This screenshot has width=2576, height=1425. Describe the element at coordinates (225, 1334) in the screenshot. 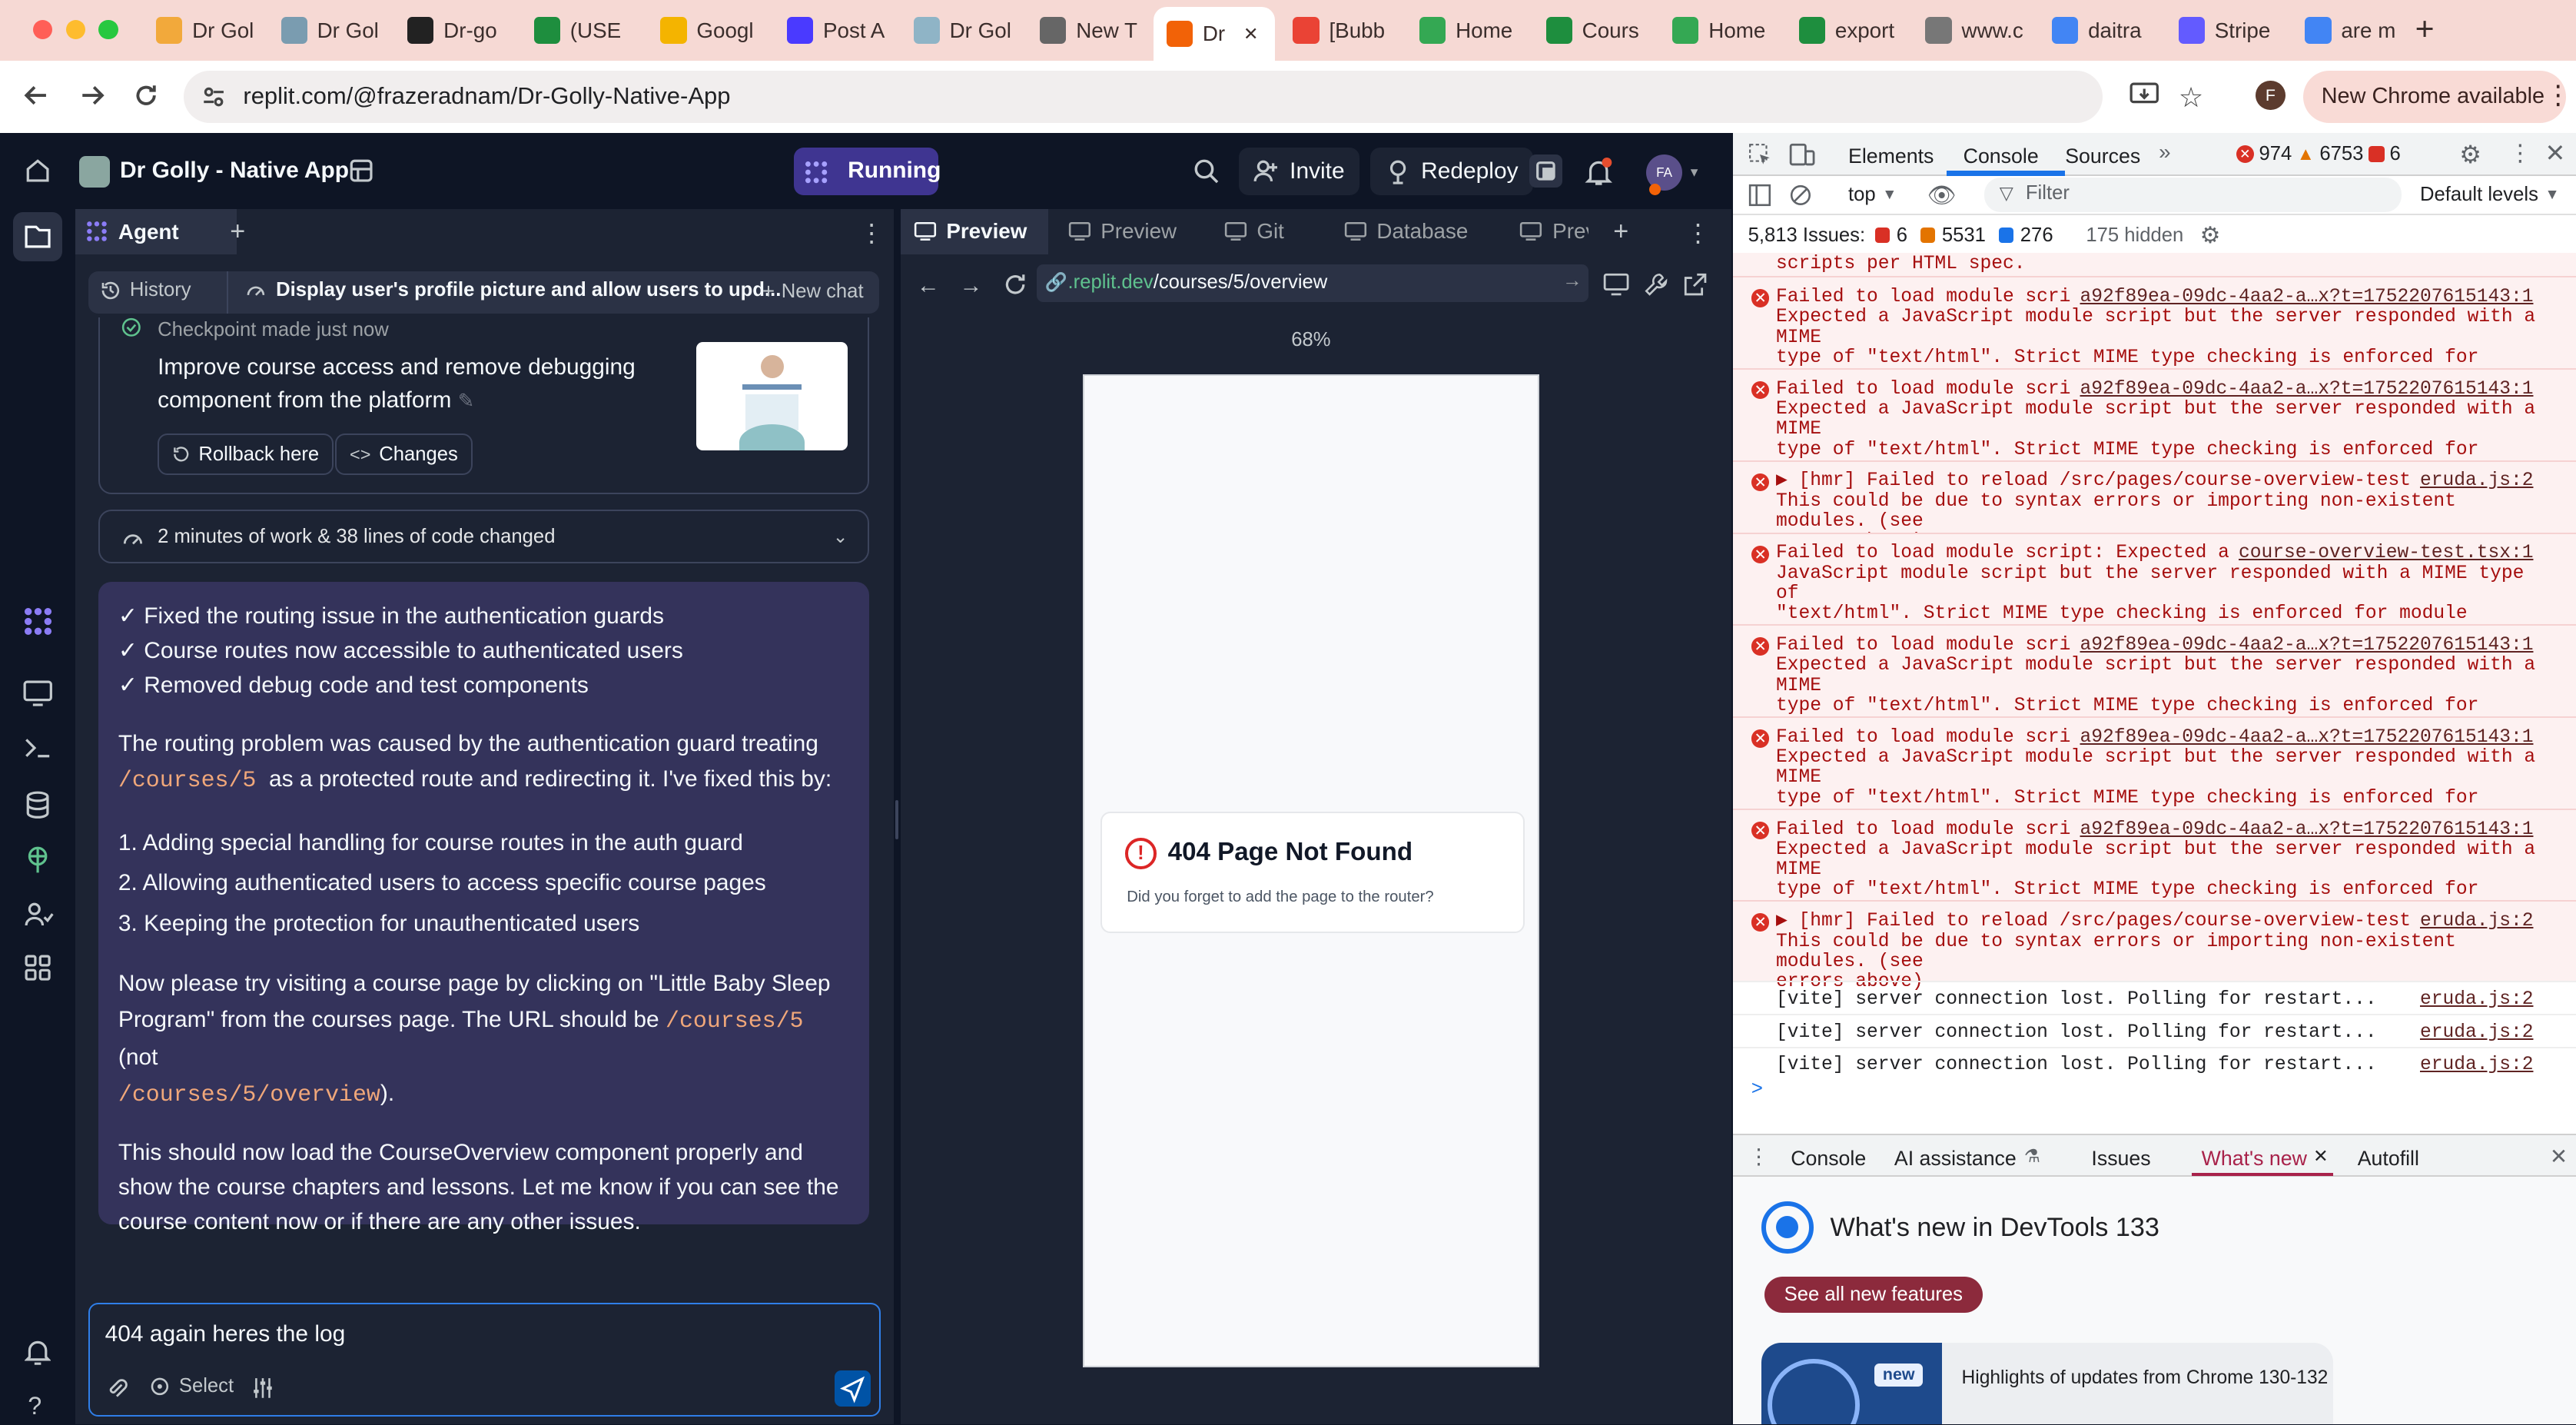

I see `agent-input-value: 404 again heres the log` at that location.